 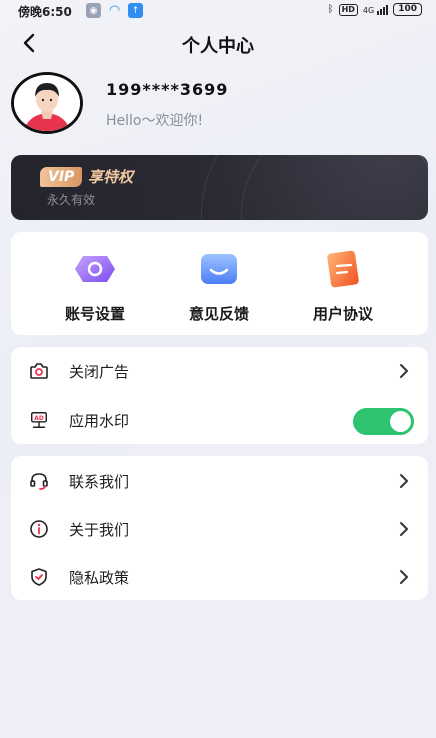 What do you see at coordinates (218, 11) in the screenshot?
I see `status-bar: 傍晚6:50 ◉ ◠ ↑ ᛒ HD 4G 100` at bounding box center [218, 11].